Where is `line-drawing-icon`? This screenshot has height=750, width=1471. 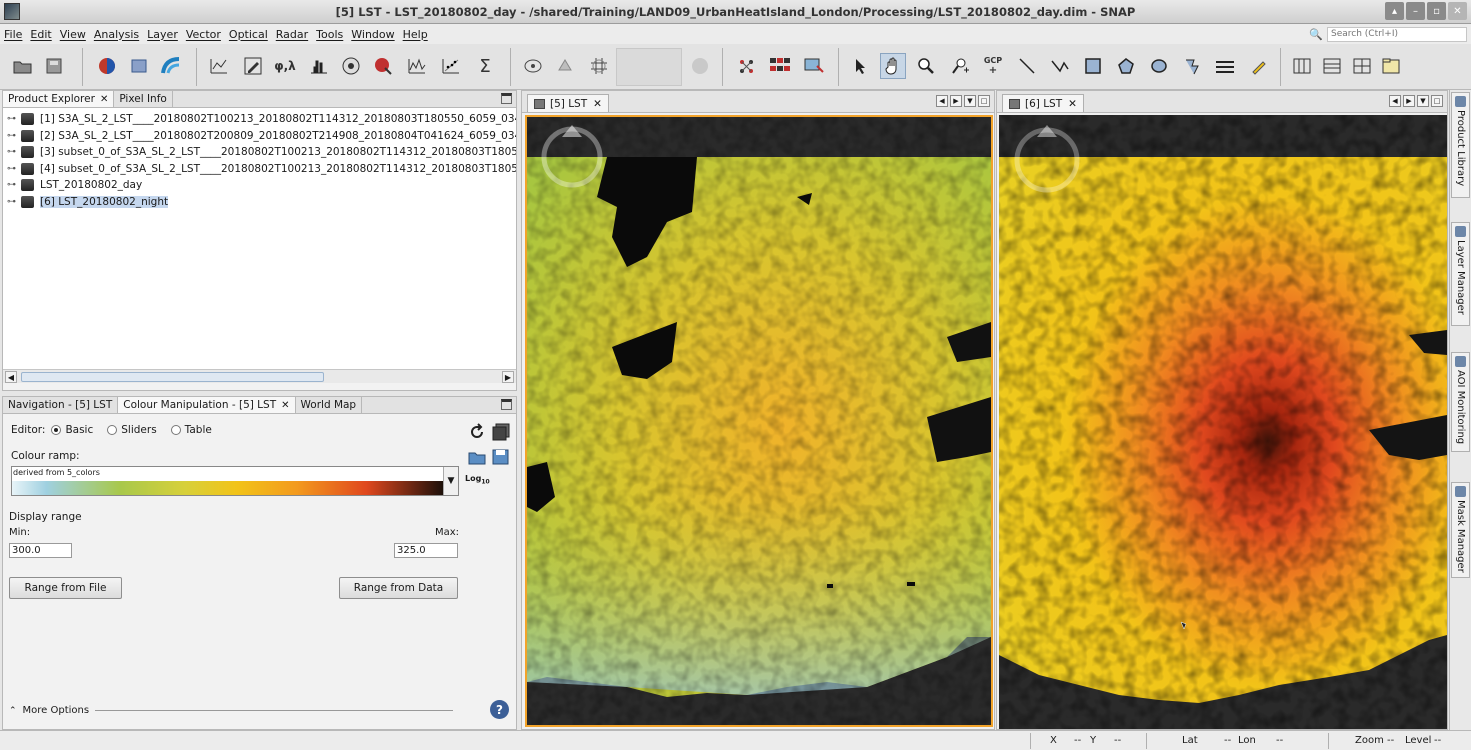
line-drawing-icon is located at coordinates (1027, 66).